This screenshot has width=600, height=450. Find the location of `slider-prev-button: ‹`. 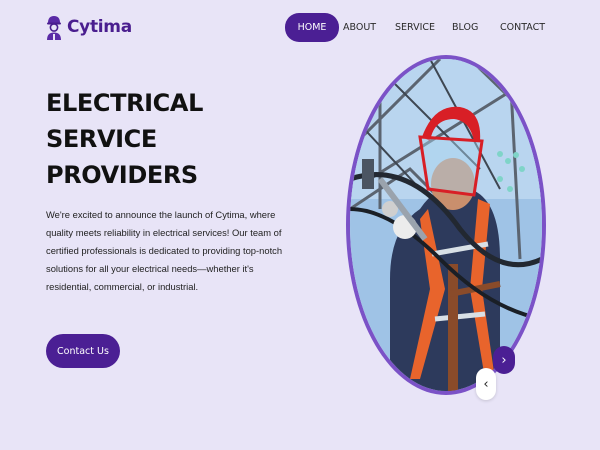

slider-prev-button: ‹ is located at coordinates (486, 384).